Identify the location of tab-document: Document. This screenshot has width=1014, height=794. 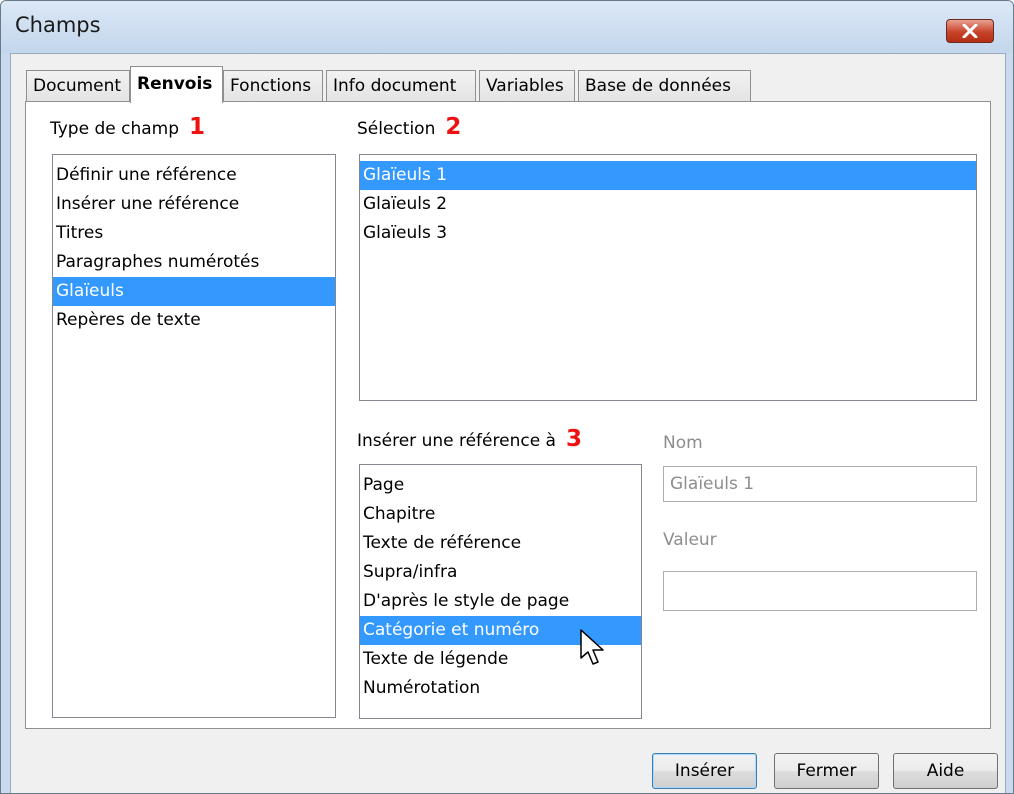
(78, 86).